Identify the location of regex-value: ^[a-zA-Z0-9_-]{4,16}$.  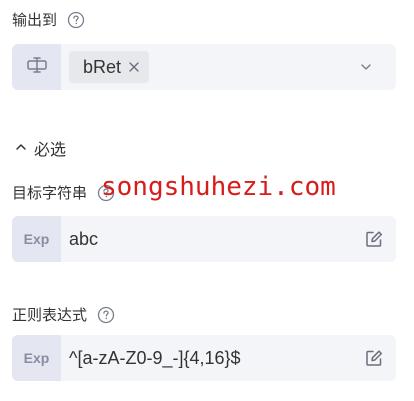
(216, 358).